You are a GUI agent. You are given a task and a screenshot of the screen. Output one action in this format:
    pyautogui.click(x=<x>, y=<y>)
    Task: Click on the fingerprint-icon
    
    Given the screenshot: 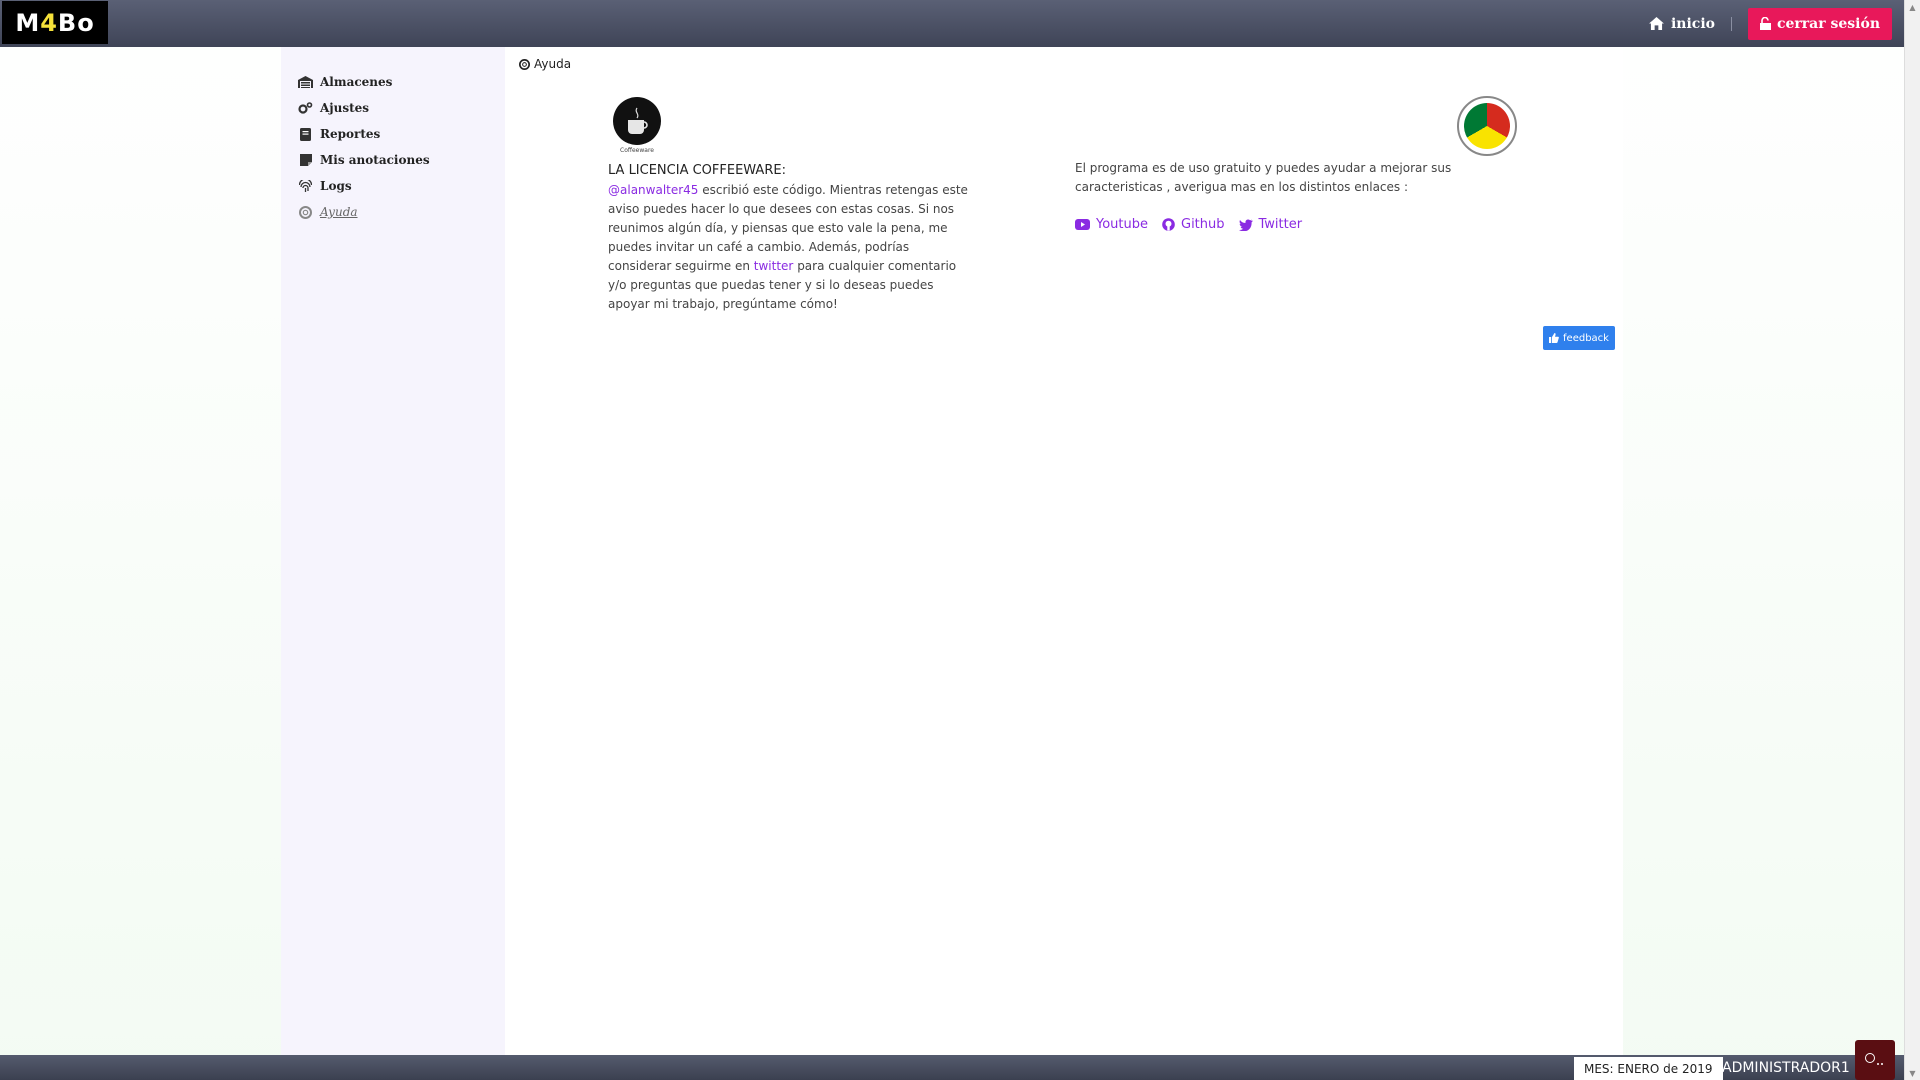 What is the action you would take?
    pyautogui.click(x=305, y=186)
    